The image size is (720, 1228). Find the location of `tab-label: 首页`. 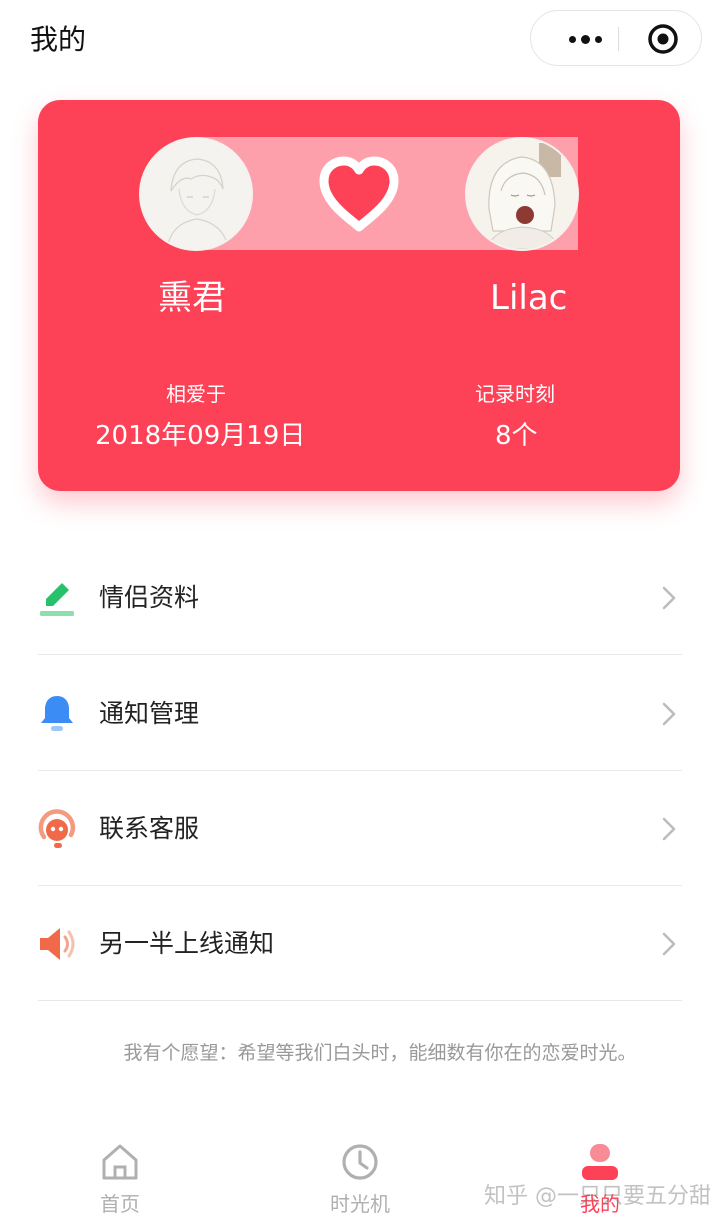

tab-label: 首页 is located at coordinates (120, 1204).